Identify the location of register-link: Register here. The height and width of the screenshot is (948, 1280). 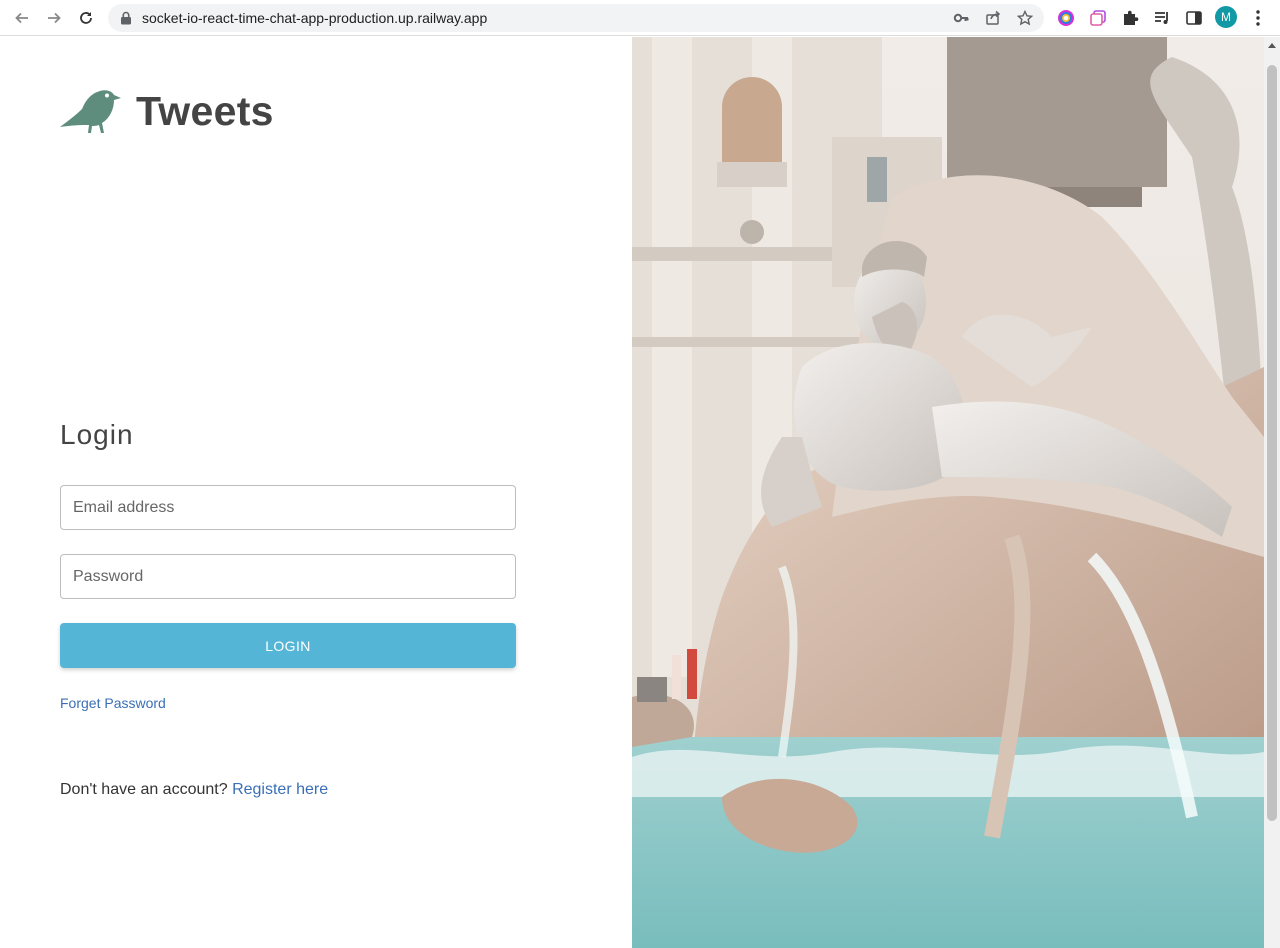
(280, 789).